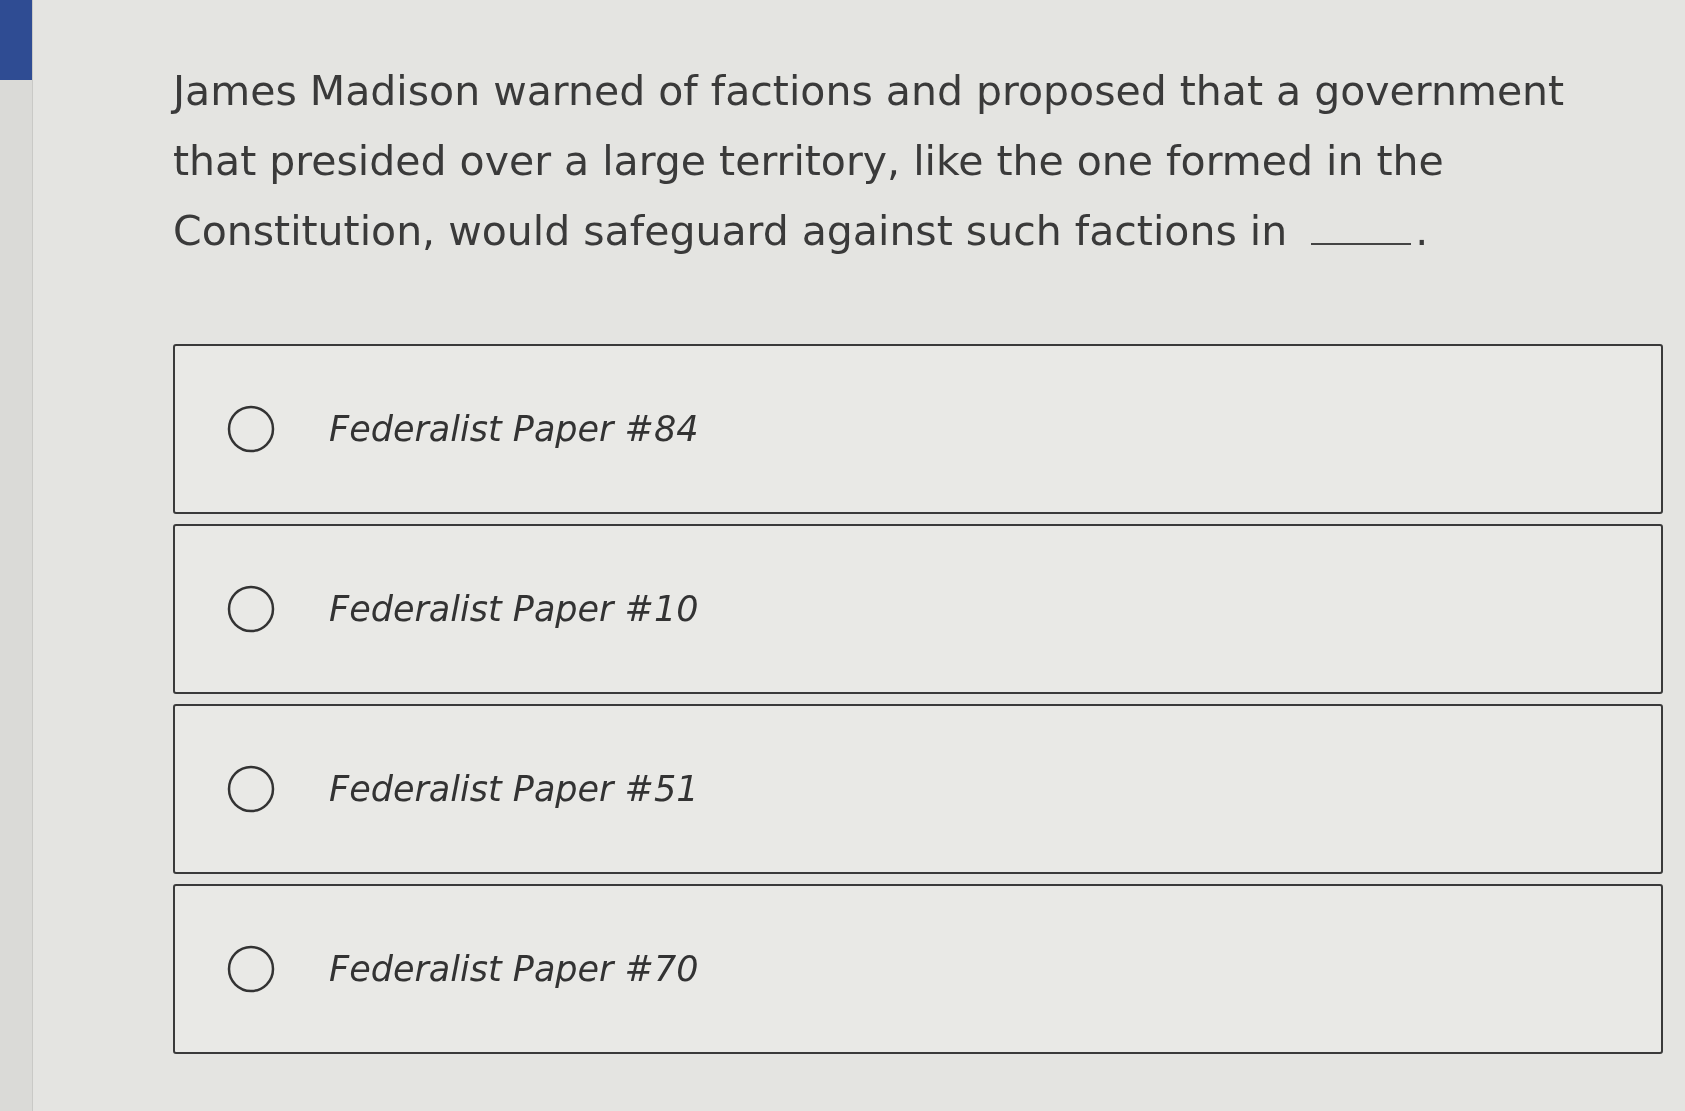 The width and height of the screenshot is (1685, 1111). Describe the element at coordinates (918, 609) in the screenshot. I see `answer-option: Federalist Paper #10` at that location.